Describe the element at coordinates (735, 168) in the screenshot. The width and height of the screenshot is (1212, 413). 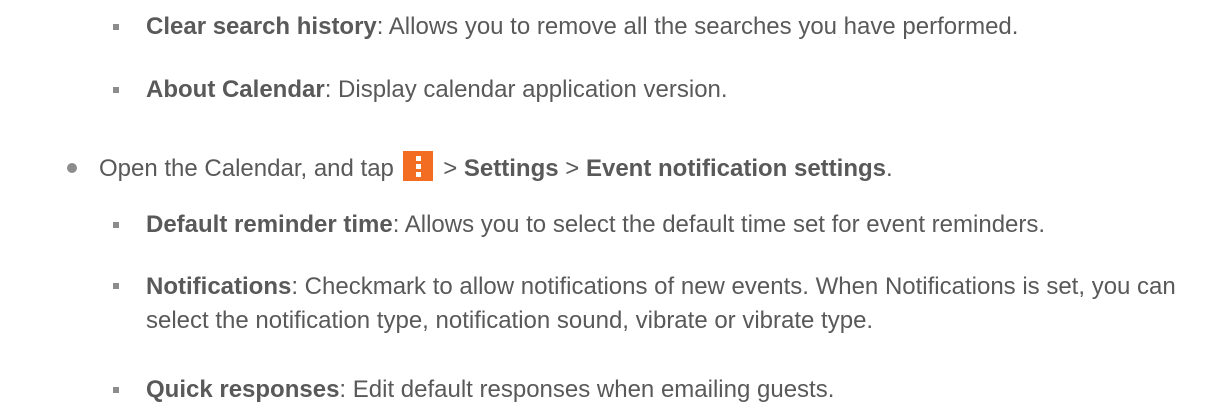
I see `event-notification-settings-label: Event notification settings` at that location.